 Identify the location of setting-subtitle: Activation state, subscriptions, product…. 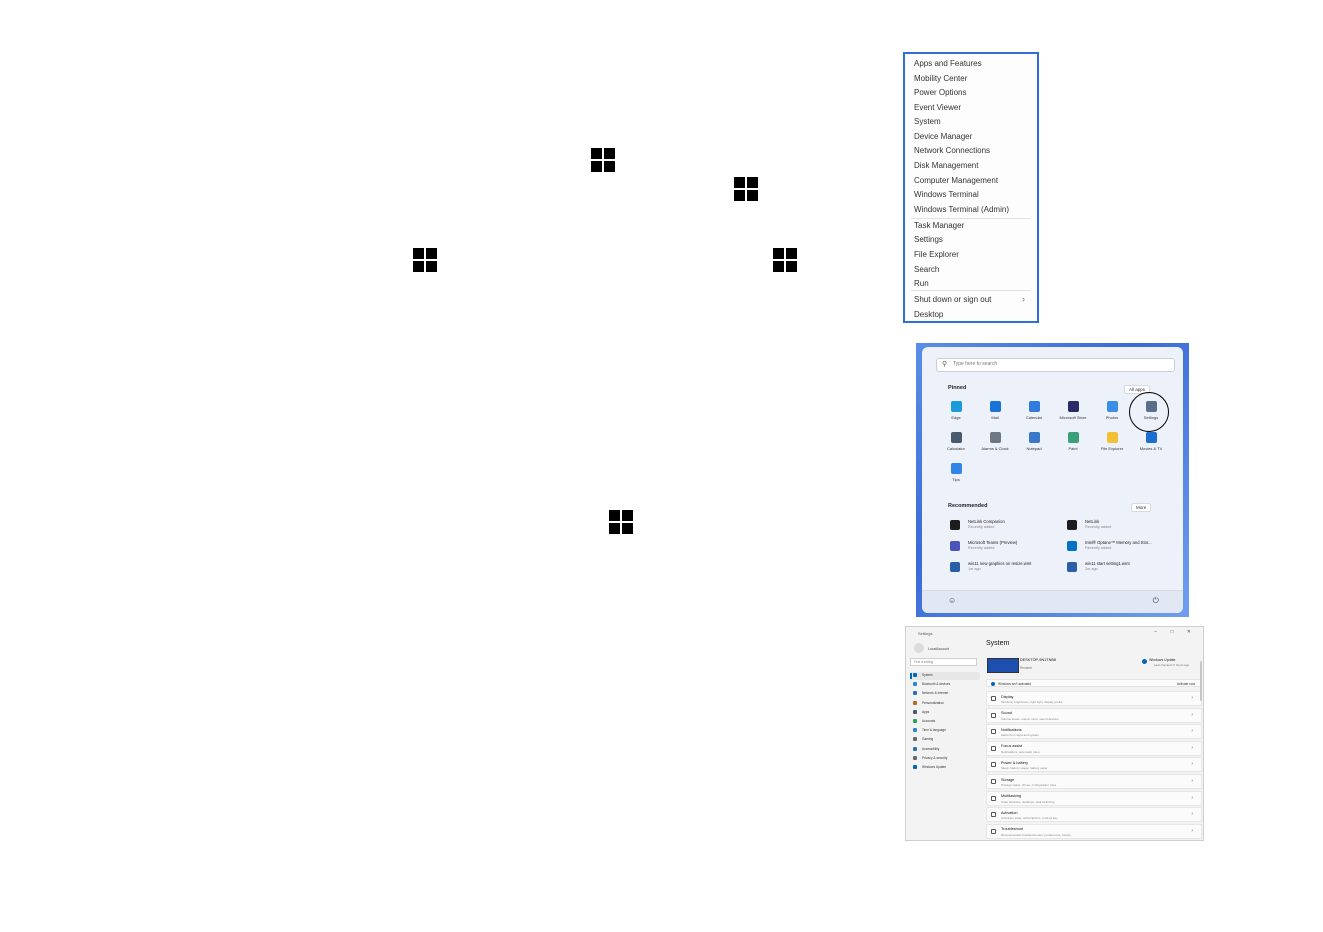
(1029, 818).